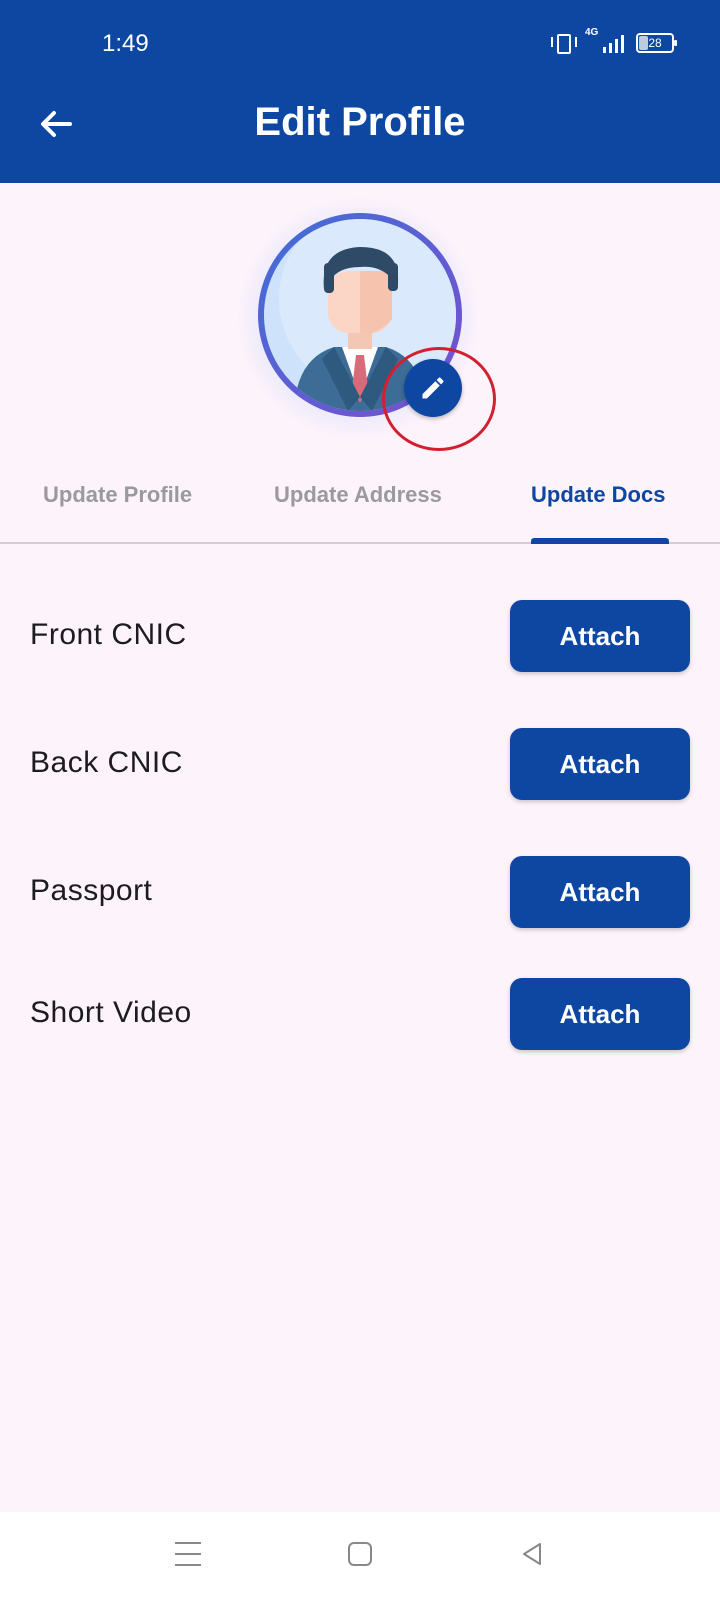 The width and height of the screenshot is (720, 1600). I want to click on doc-row-back-cnic: Back CNIC Attach, so click(360, 764).